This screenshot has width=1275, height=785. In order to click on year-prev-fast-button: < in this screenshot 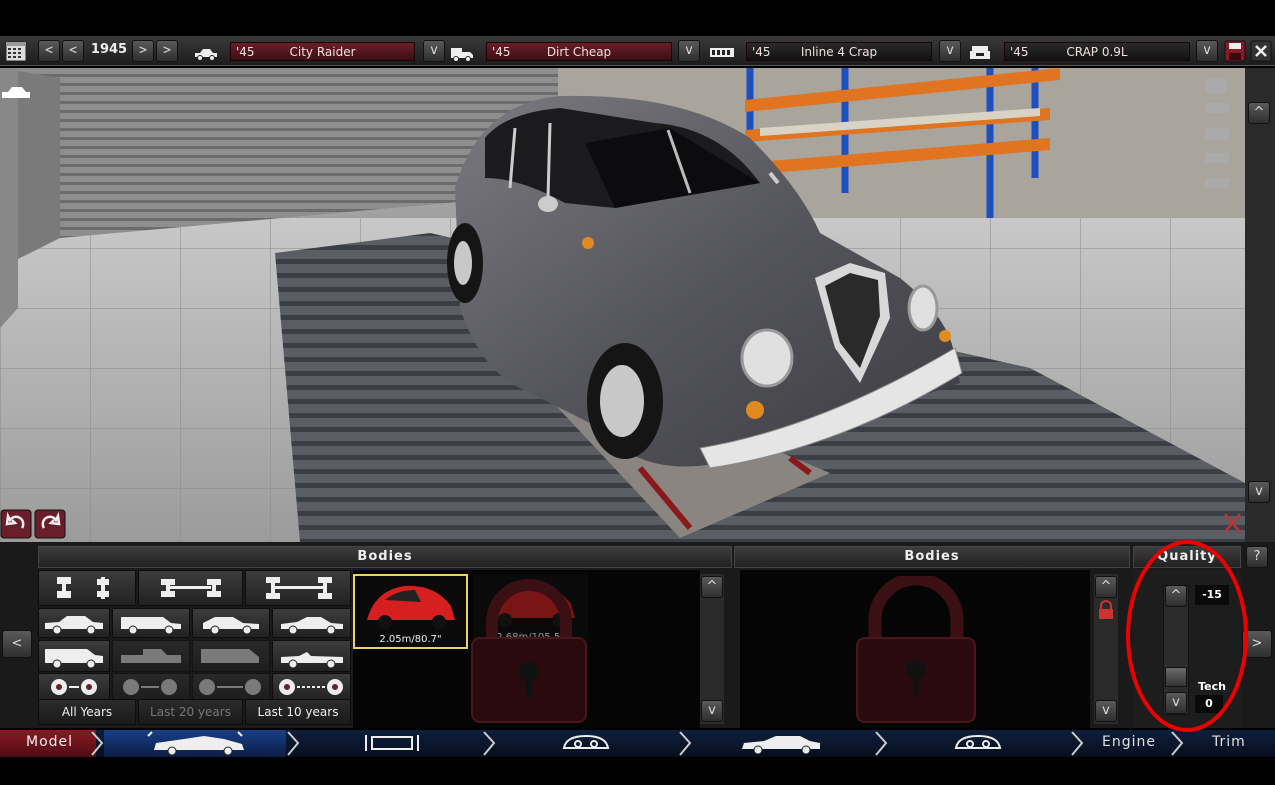, I will do `click(49, 51)`.